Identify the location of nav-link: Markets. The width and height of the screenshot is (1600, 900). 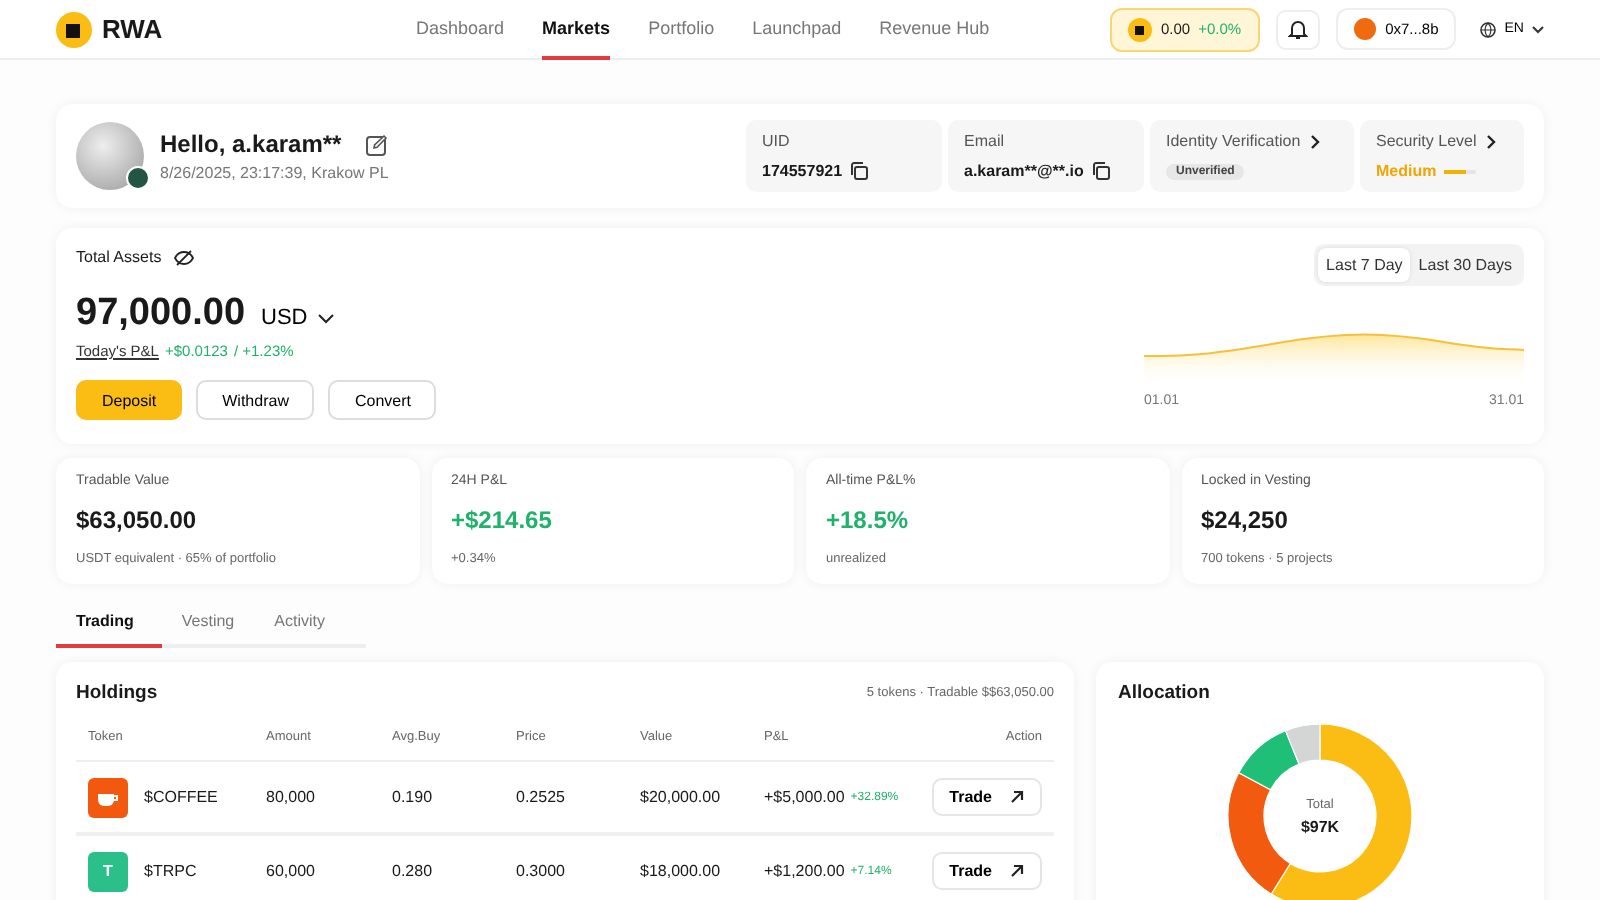
(576, 29).